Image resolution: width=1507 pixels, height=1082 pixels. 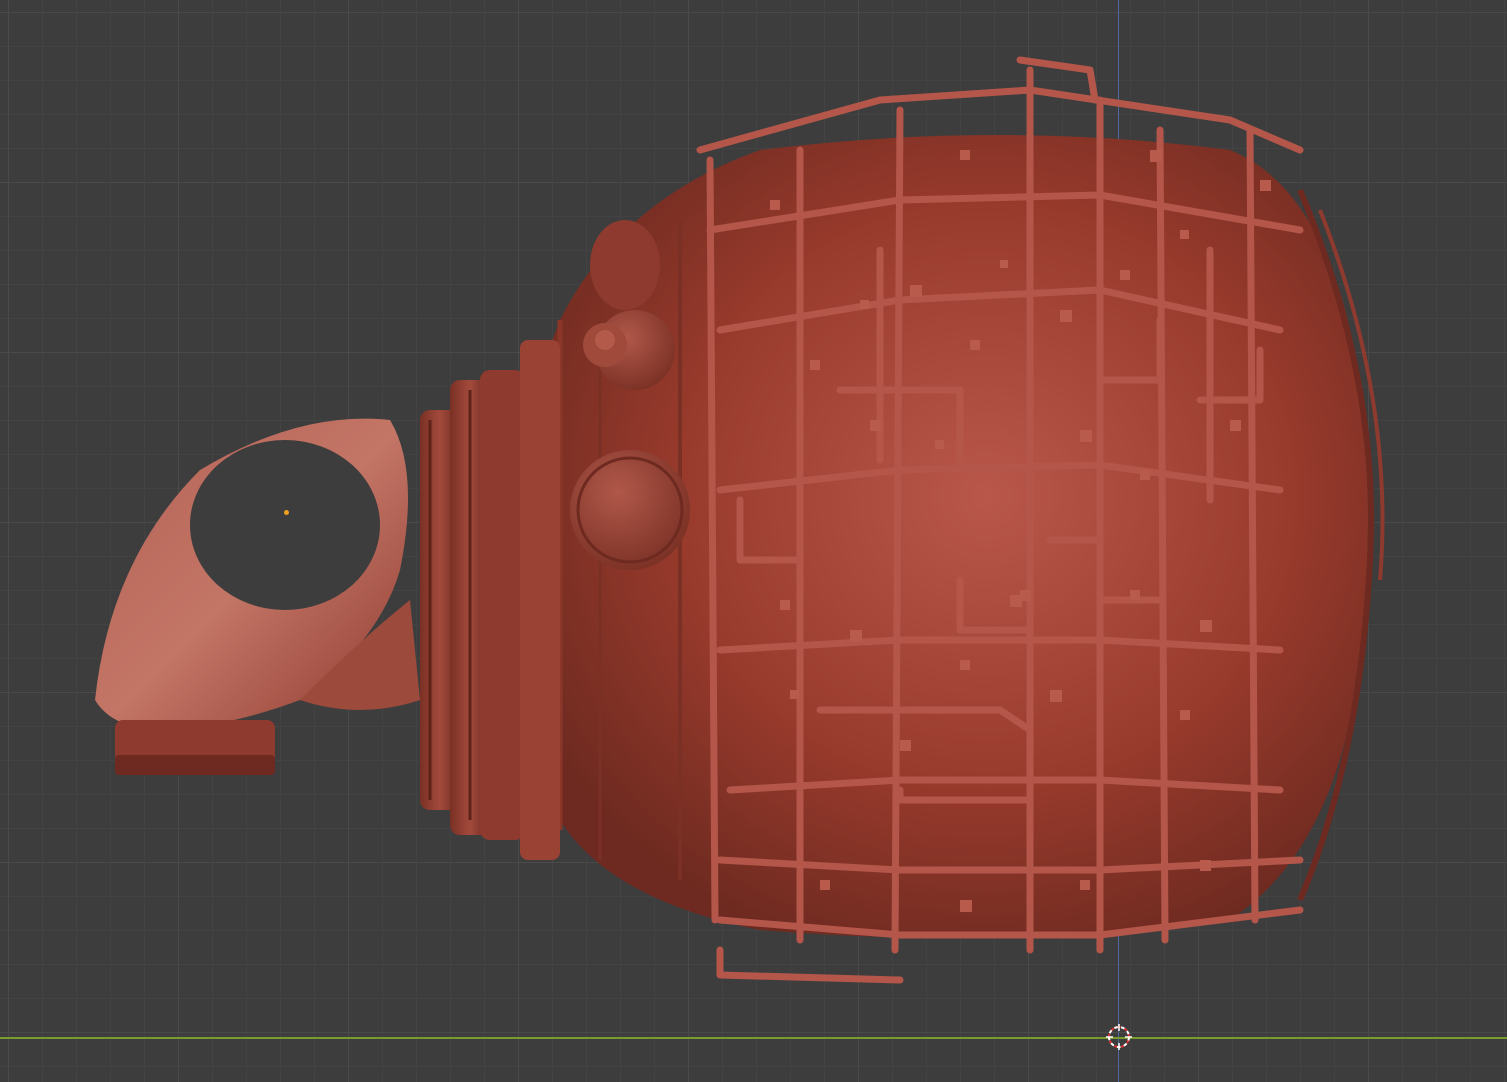 I want to click on visor, so click(x=257, y=596).